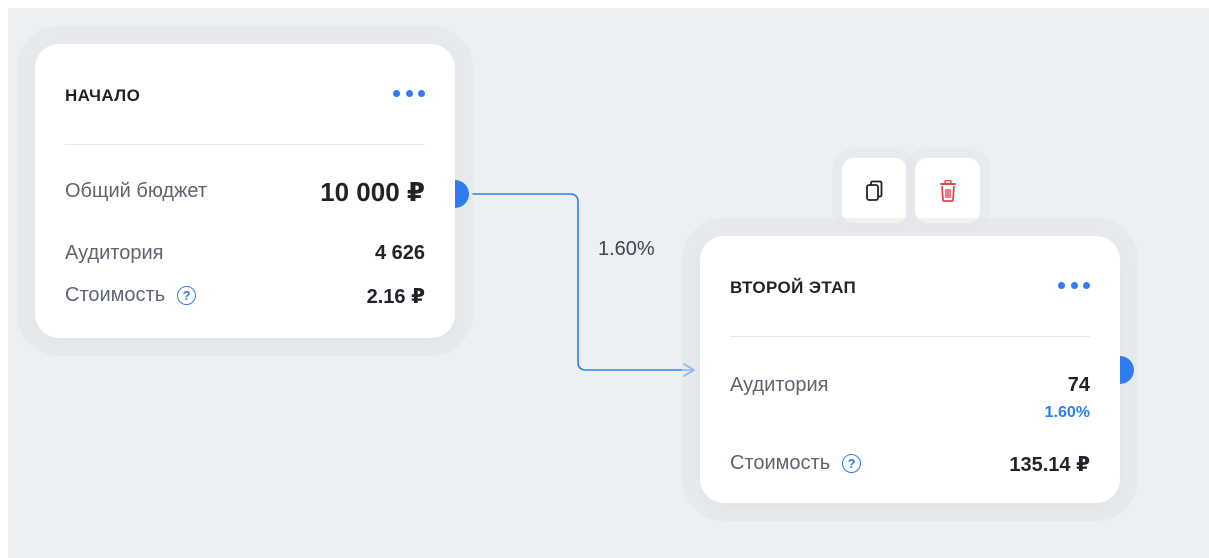  What do you see at coordinates (626, 249) in the screenshot?
I see `edge-label: 1.60%` at bounding box center [626, 249].